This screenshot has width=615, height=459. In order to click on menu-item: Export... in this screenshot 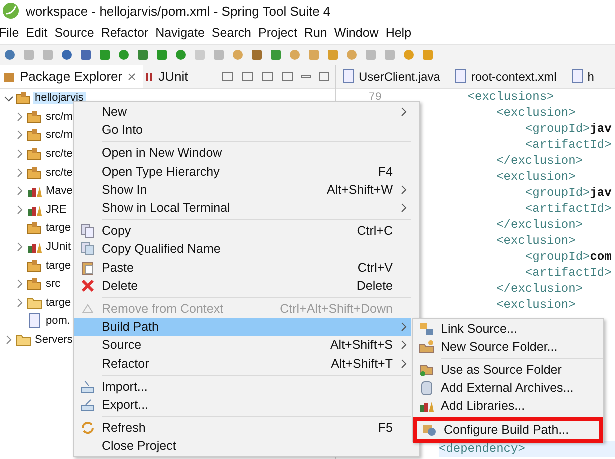, I will do `click(242, 405)`.